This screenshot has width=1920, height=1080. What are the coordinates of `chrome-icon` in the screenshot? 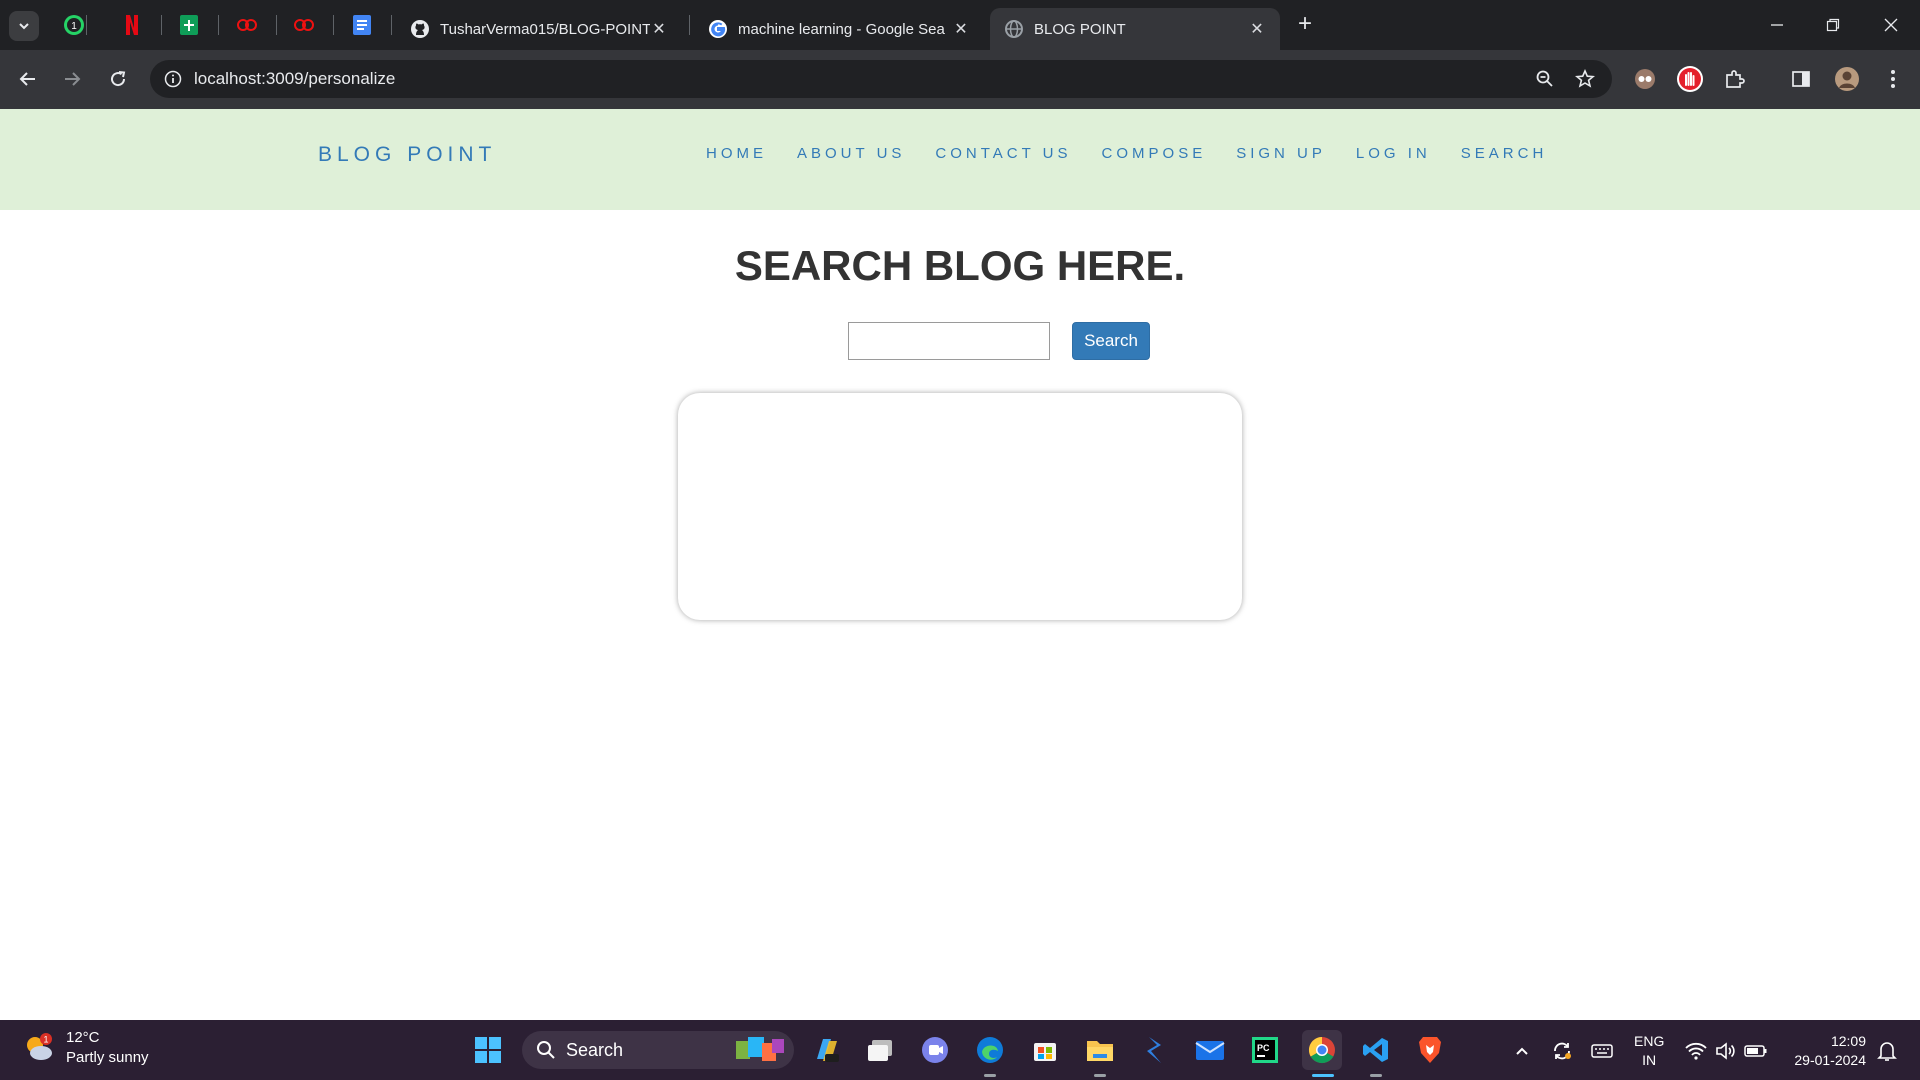 It's located at (1321, 1050).